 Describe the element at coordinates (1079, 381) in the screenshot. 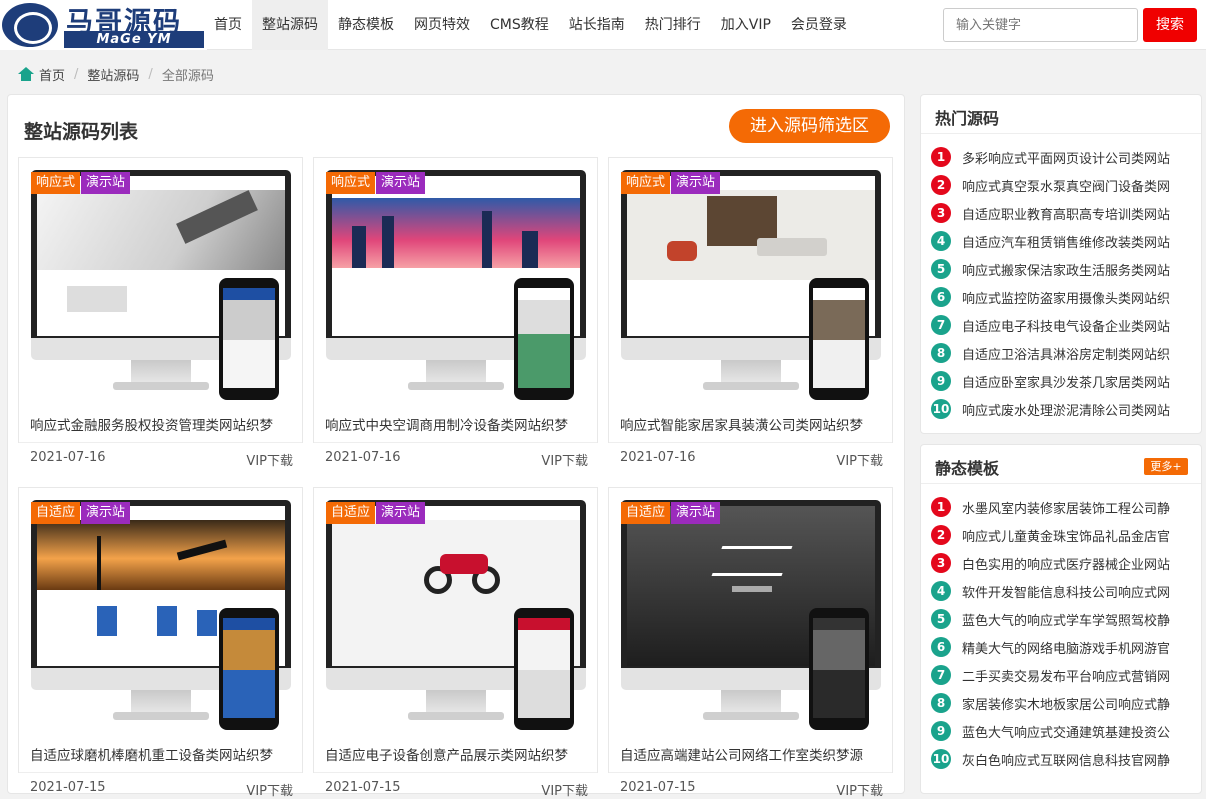

I see `list-item-link: 自适应卧室家具沙发茶几家居类网站` at that location.